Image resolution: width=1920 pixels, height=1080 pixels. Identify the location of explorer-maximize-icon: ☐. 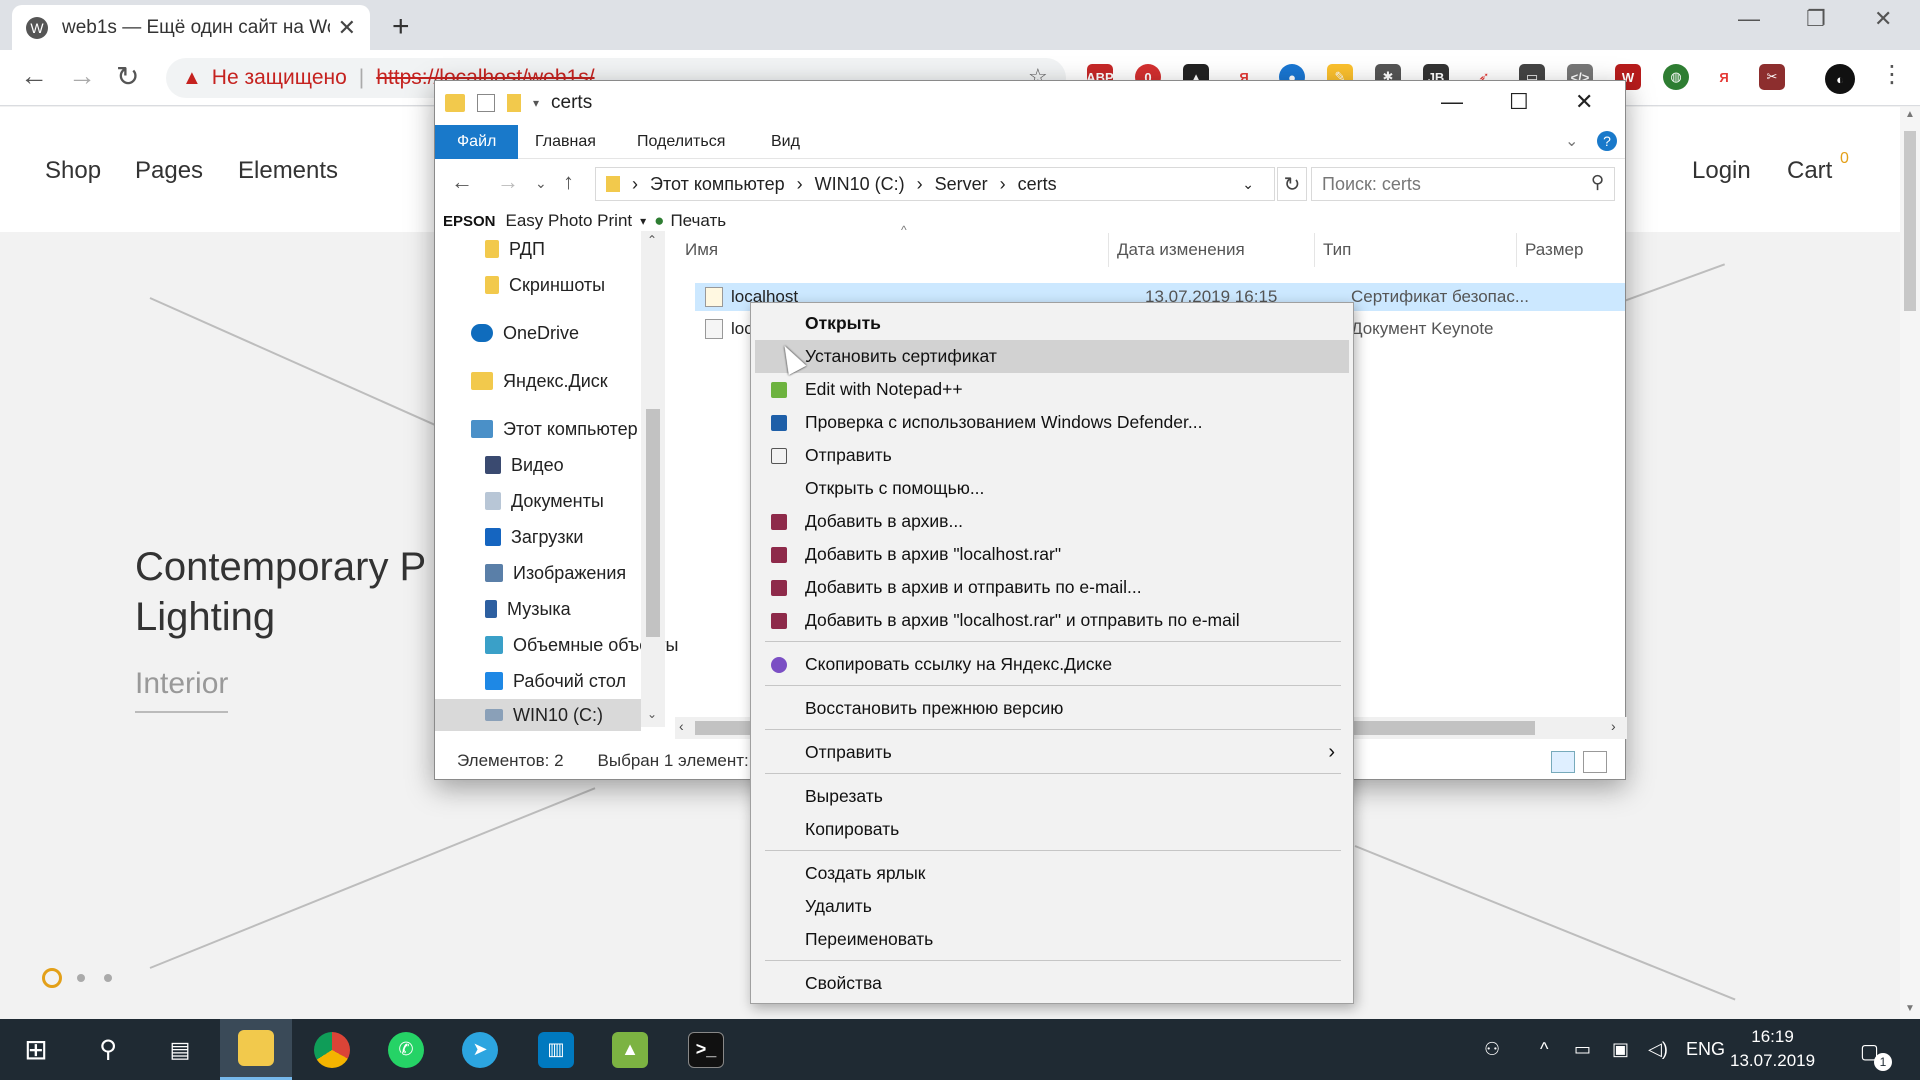
(1519, 102).